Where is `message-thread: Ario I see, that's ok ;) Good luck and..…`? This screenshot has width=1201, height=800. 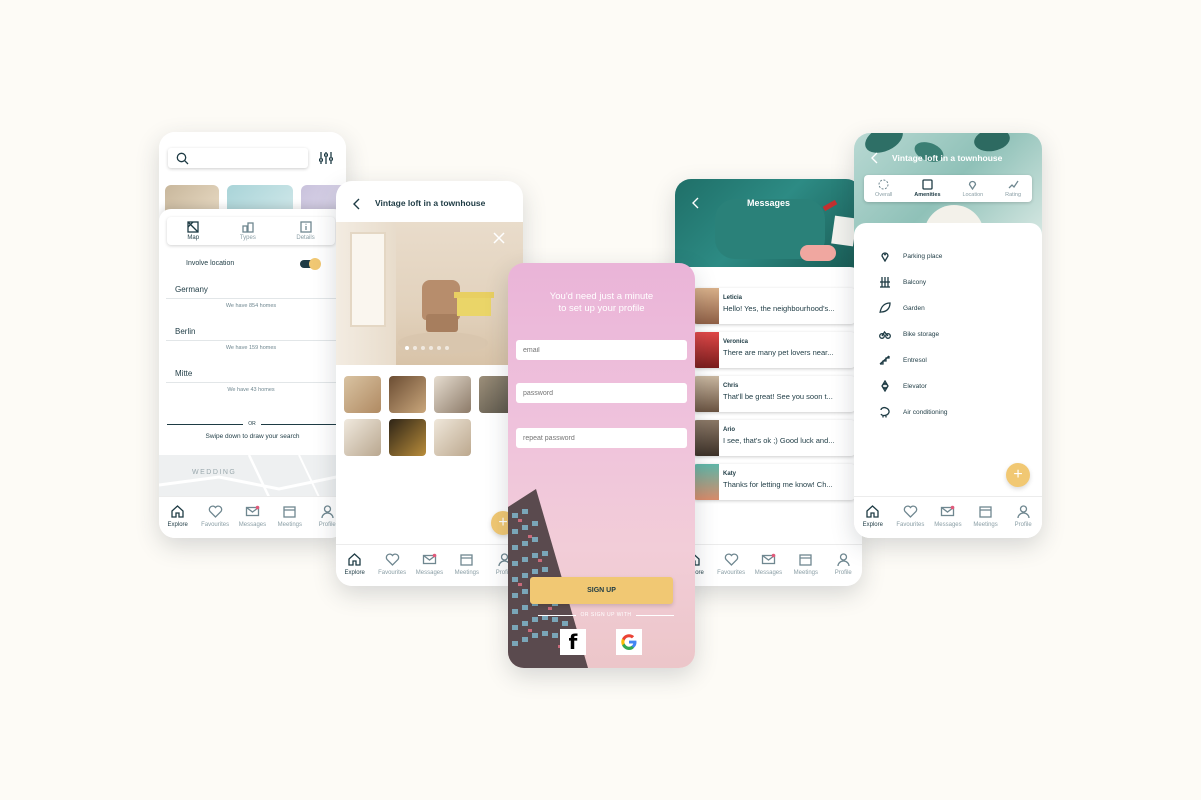
message-thread: Ario I see, that's ok ;) Good luck and..… is located at coordinates (774, 438).